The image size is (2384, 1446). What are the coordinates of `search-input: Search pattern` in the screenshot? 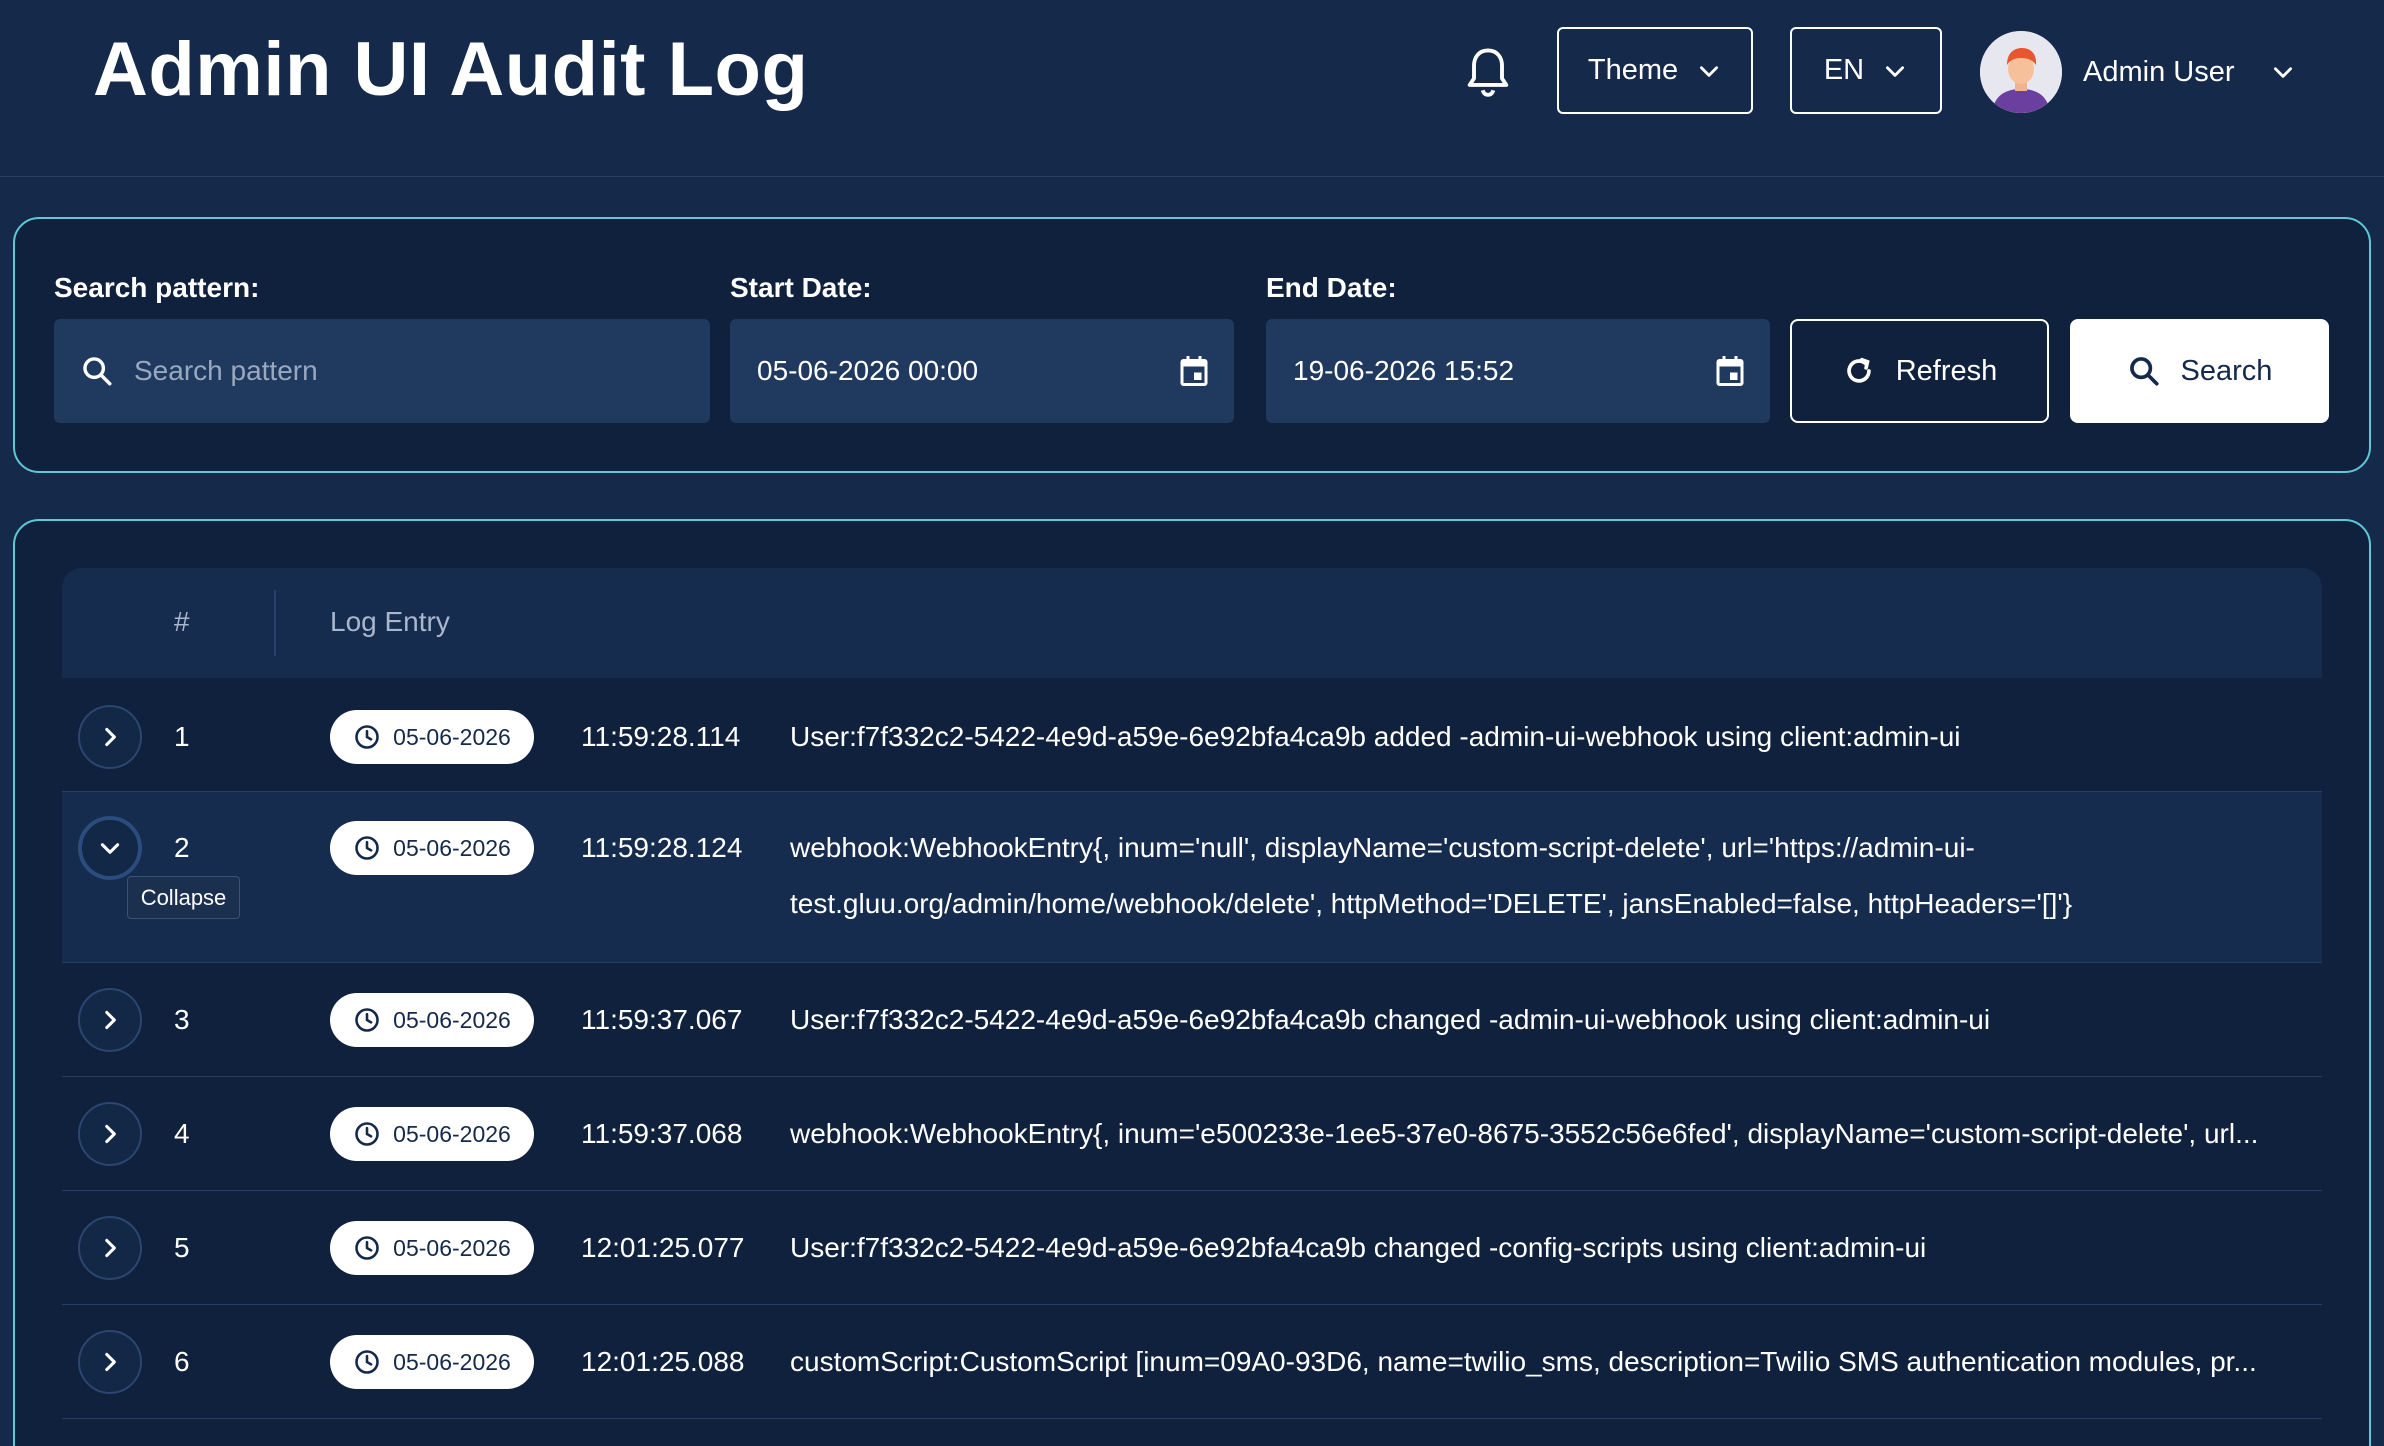 It's located at (382, 371).